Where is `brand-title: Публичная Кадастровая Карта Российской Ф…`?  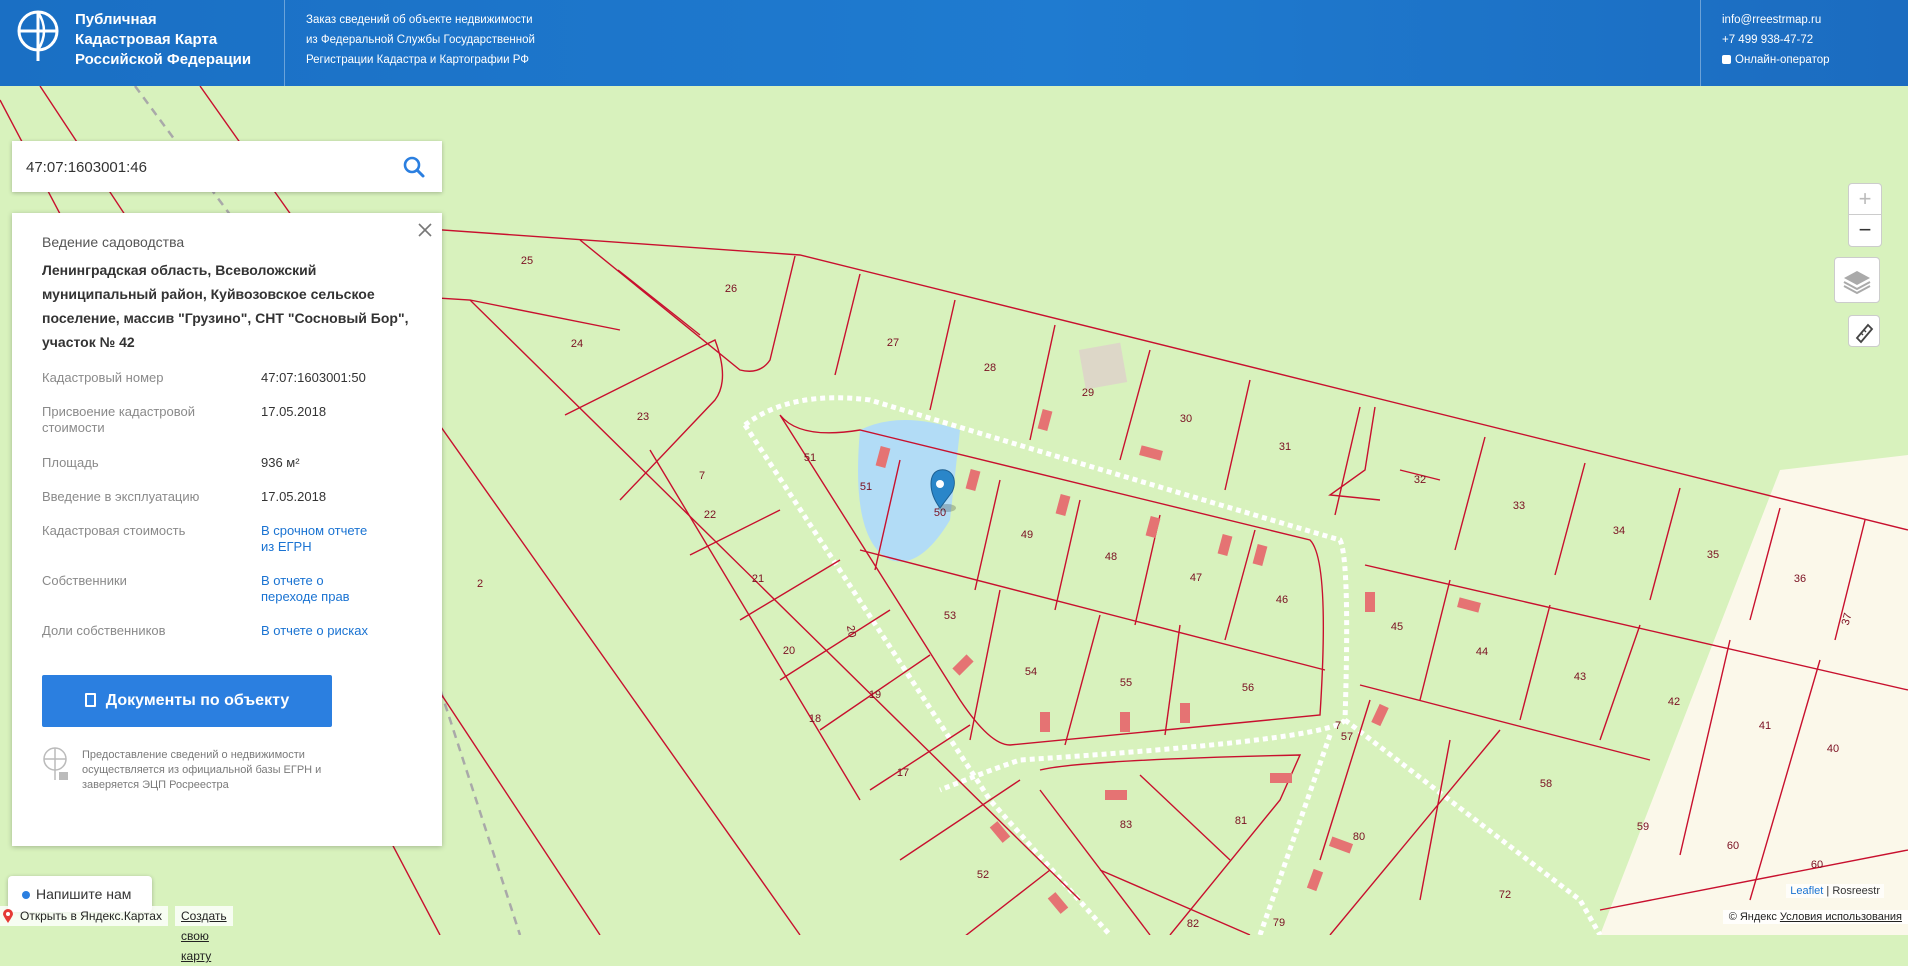 brand-title: Публичная Кадастровая Карта Российской Ф… is located at coordinates (175, 40).